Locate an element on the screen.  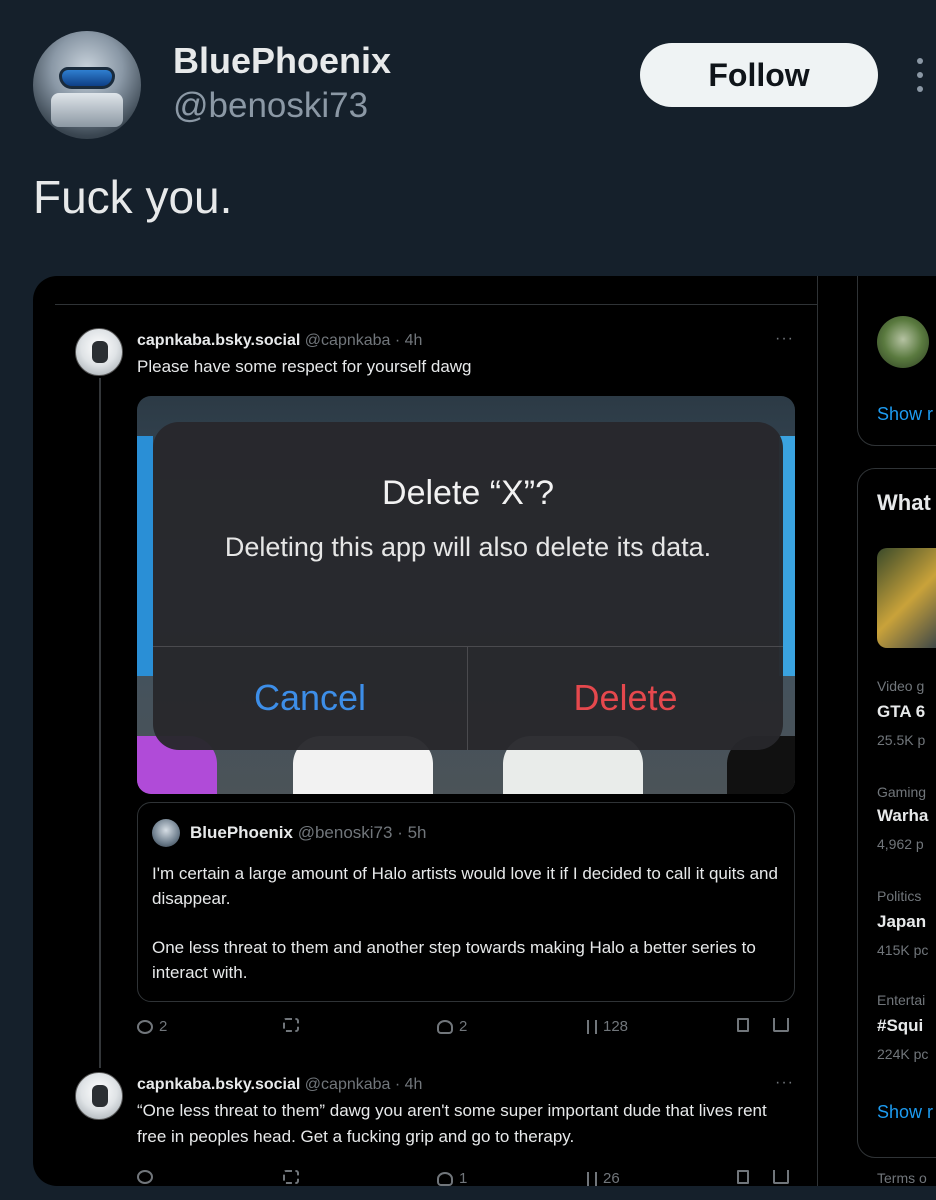
views-count: 26 is located at coordinates (611, 1178).